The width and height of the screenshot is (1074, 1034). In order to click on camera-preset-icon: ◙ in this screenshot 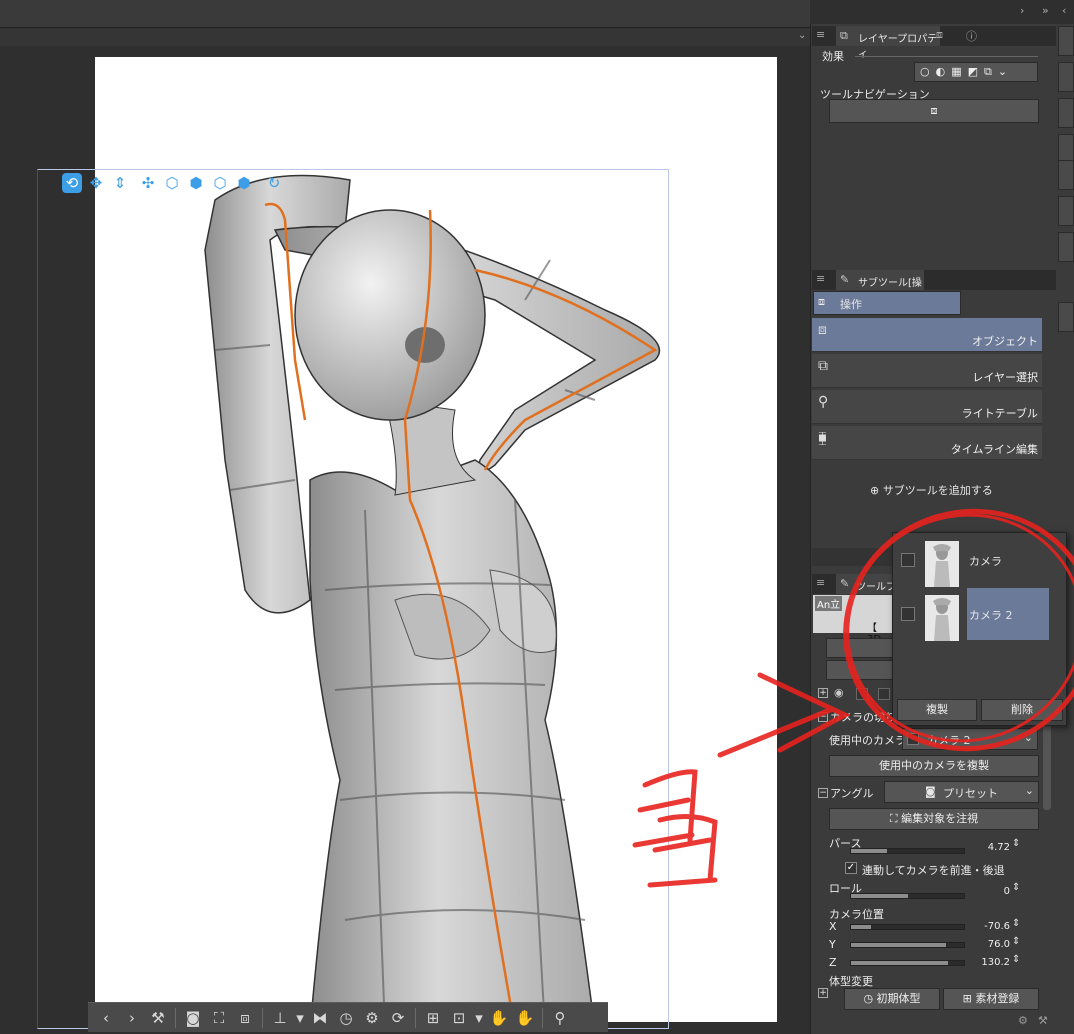, I will do `click(193, 1018)`.